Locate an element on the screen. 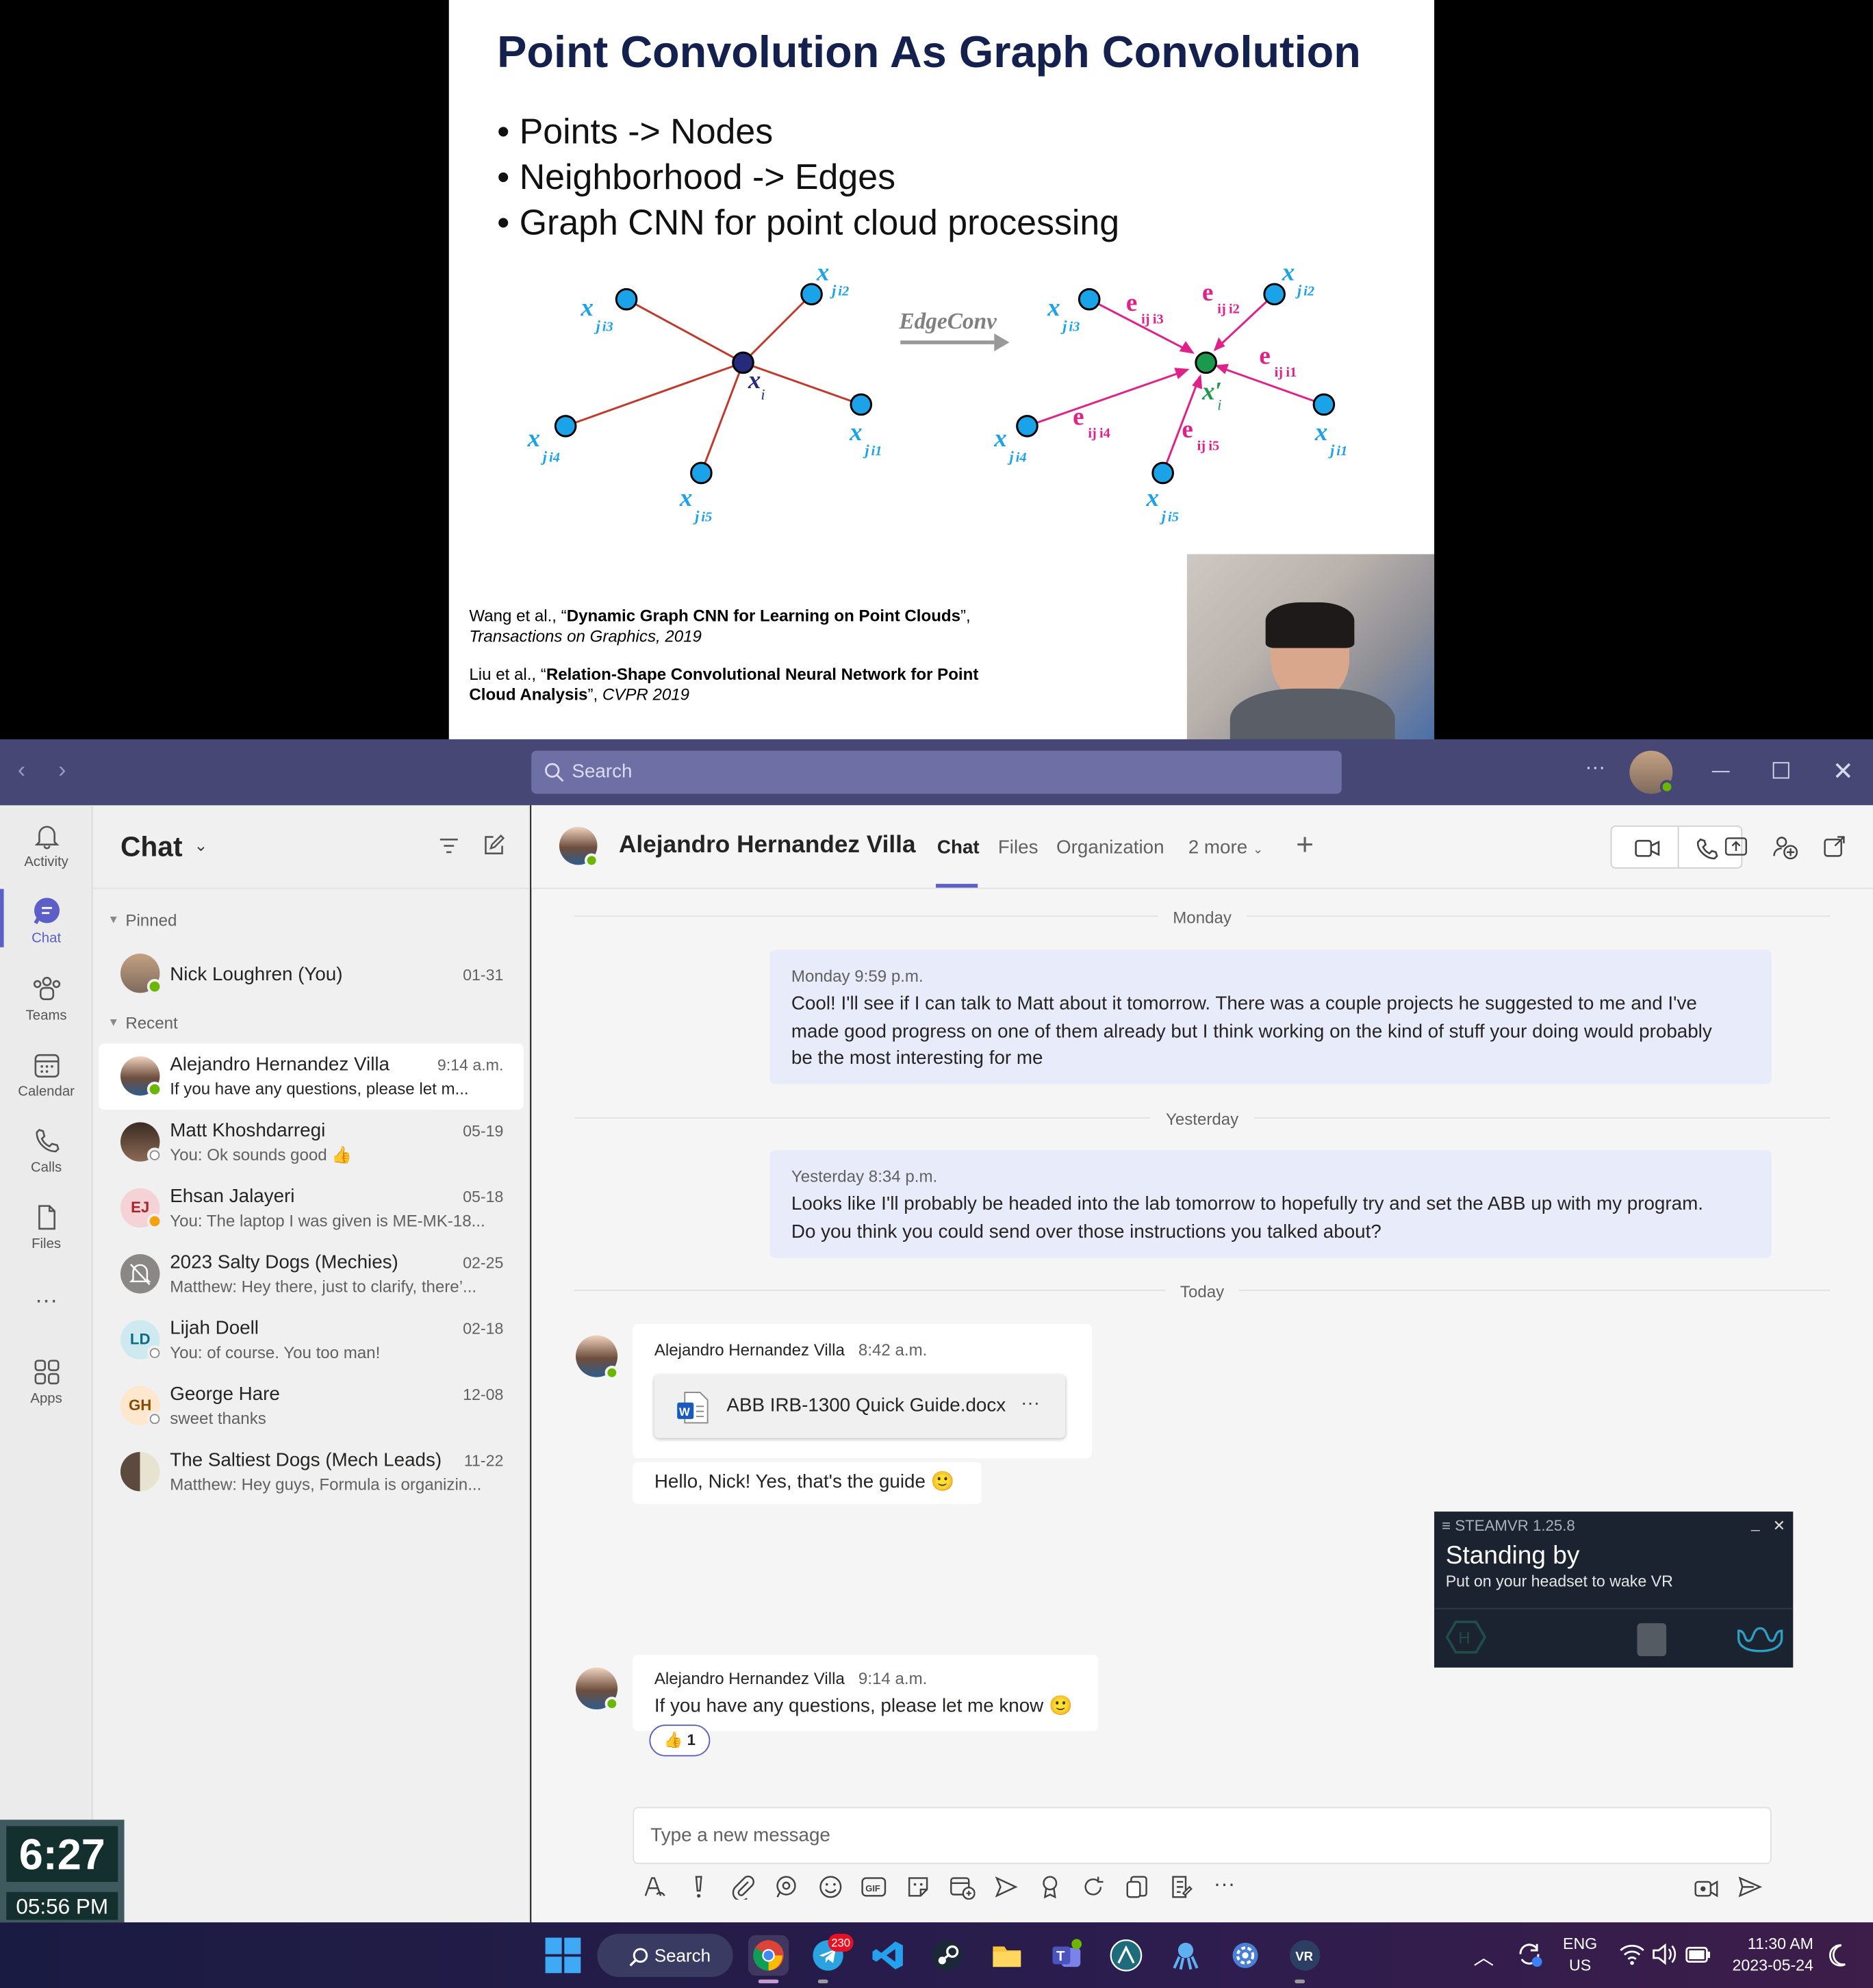 The height and width of the screenshot is (1988, 1873). wifi-icon is located at coordinates (1633, 1954).